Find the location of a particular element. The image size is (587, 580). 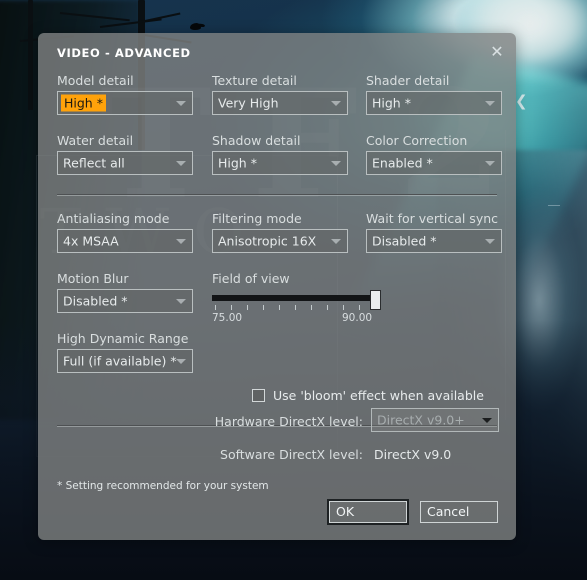

field-vsync: Wait for vertical sync Disabled * is located at coordinates (434, 232).